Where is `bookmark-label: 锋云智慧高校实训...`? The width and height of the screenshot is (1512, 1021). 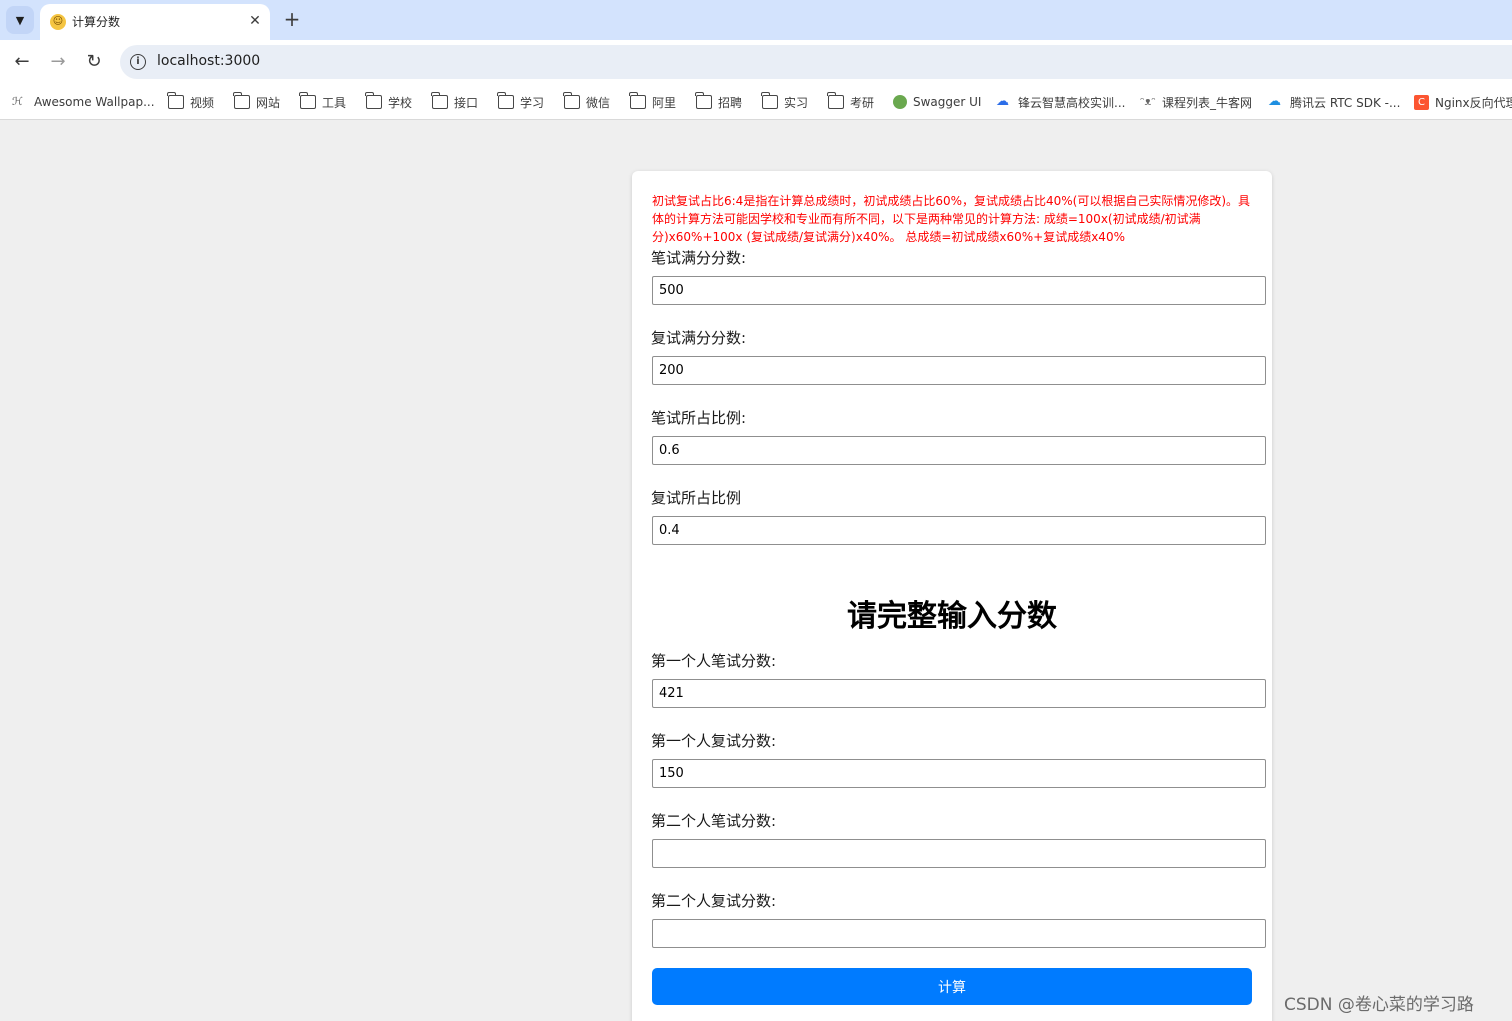 bookmark-label: 锋云智慧高校实训... is located at coordinates (1072, 102).